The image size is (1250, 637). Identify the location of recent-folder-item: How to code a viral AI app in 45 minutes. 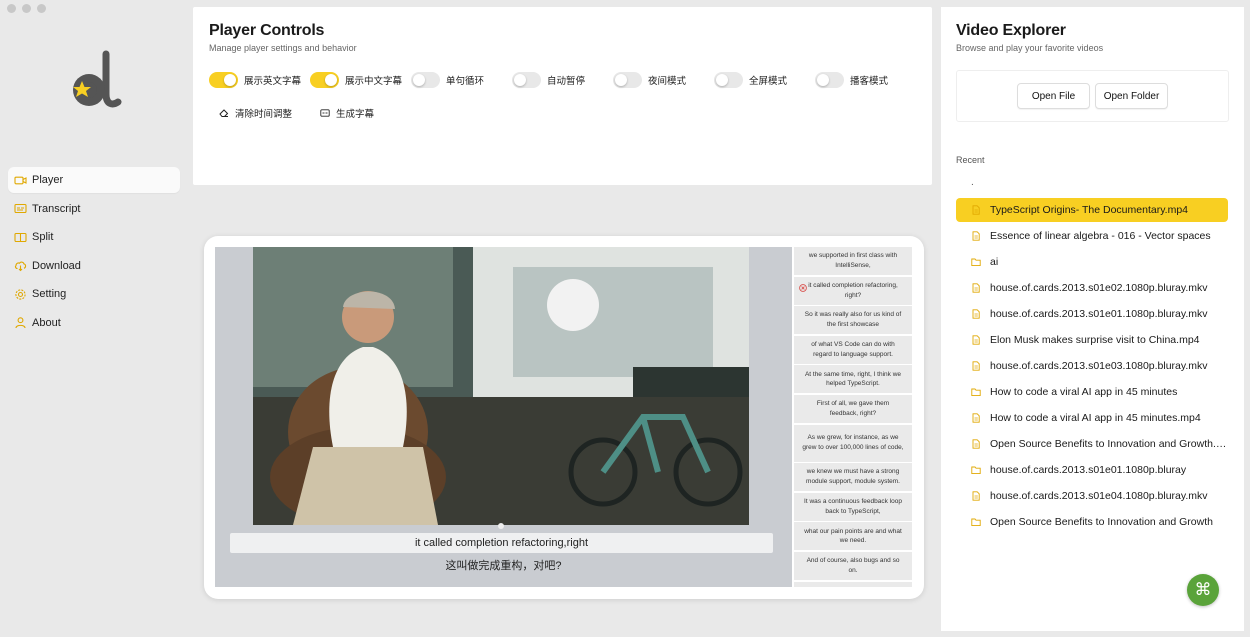
(1092, 392).